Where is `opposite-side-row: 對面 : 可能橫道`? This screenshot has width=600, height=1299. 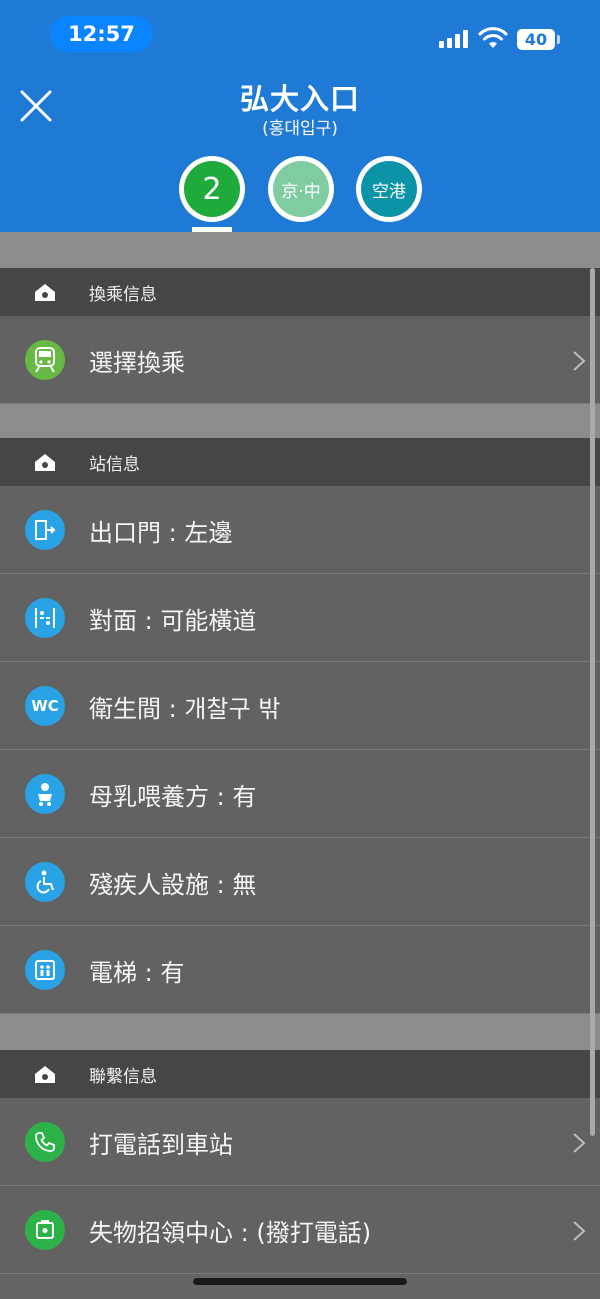 opposite-side-row: 對面 : 可能橫道 is located at coordinates (300, 618).